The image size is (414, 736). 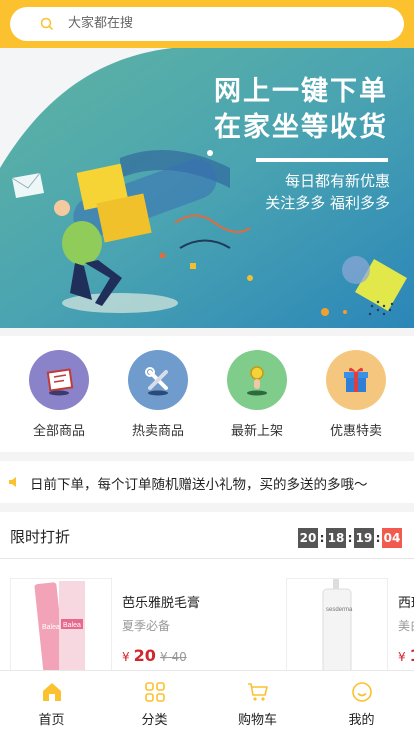 What do you see at coordinates (356, 380) in the screenshot?
I see `gift-icon` at bounding box center [356, 380].